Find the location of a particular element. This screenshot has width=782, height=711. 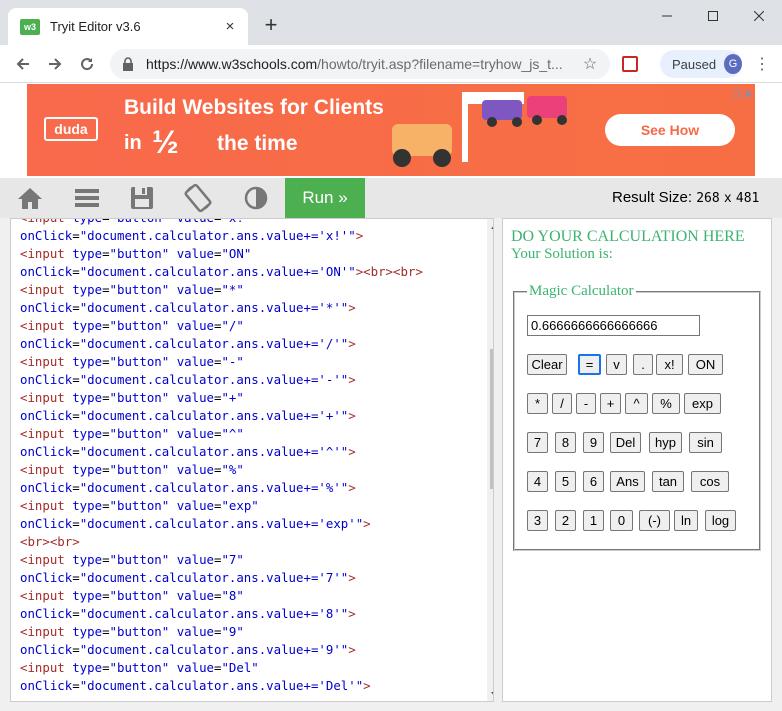

calc-button: . is located at coordinates (643, 364).